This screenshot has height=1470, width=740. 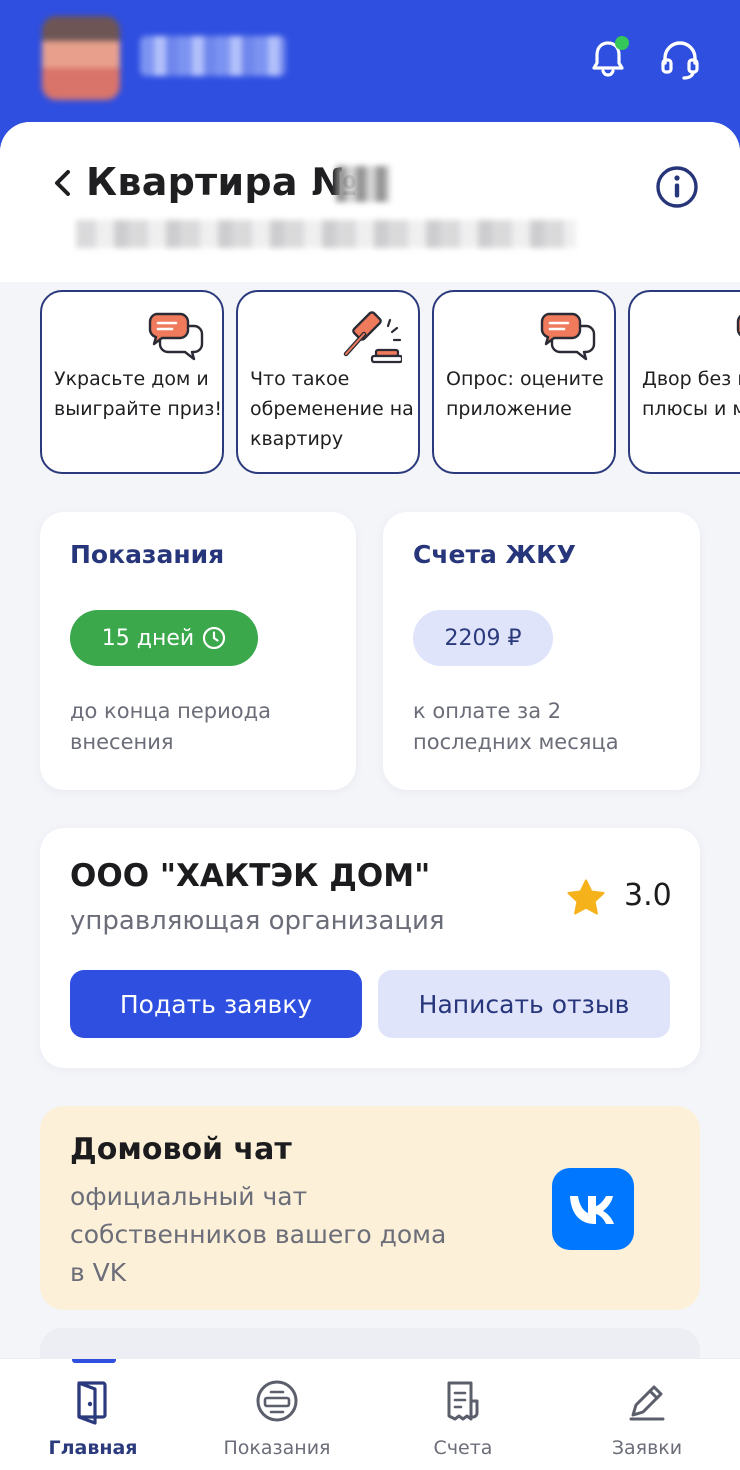 What do you see at coordinates (214, 638) in the screenshot?
I see `clock-icon` at bounding box center [214, 638].